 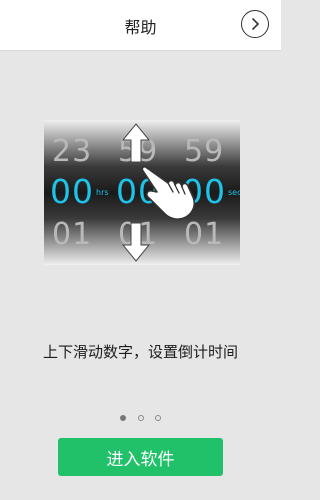 What do you see at coordinates (168, 192) in the screenshot?
I see `hand-pointer-icon` at bounding box center [168, 192].